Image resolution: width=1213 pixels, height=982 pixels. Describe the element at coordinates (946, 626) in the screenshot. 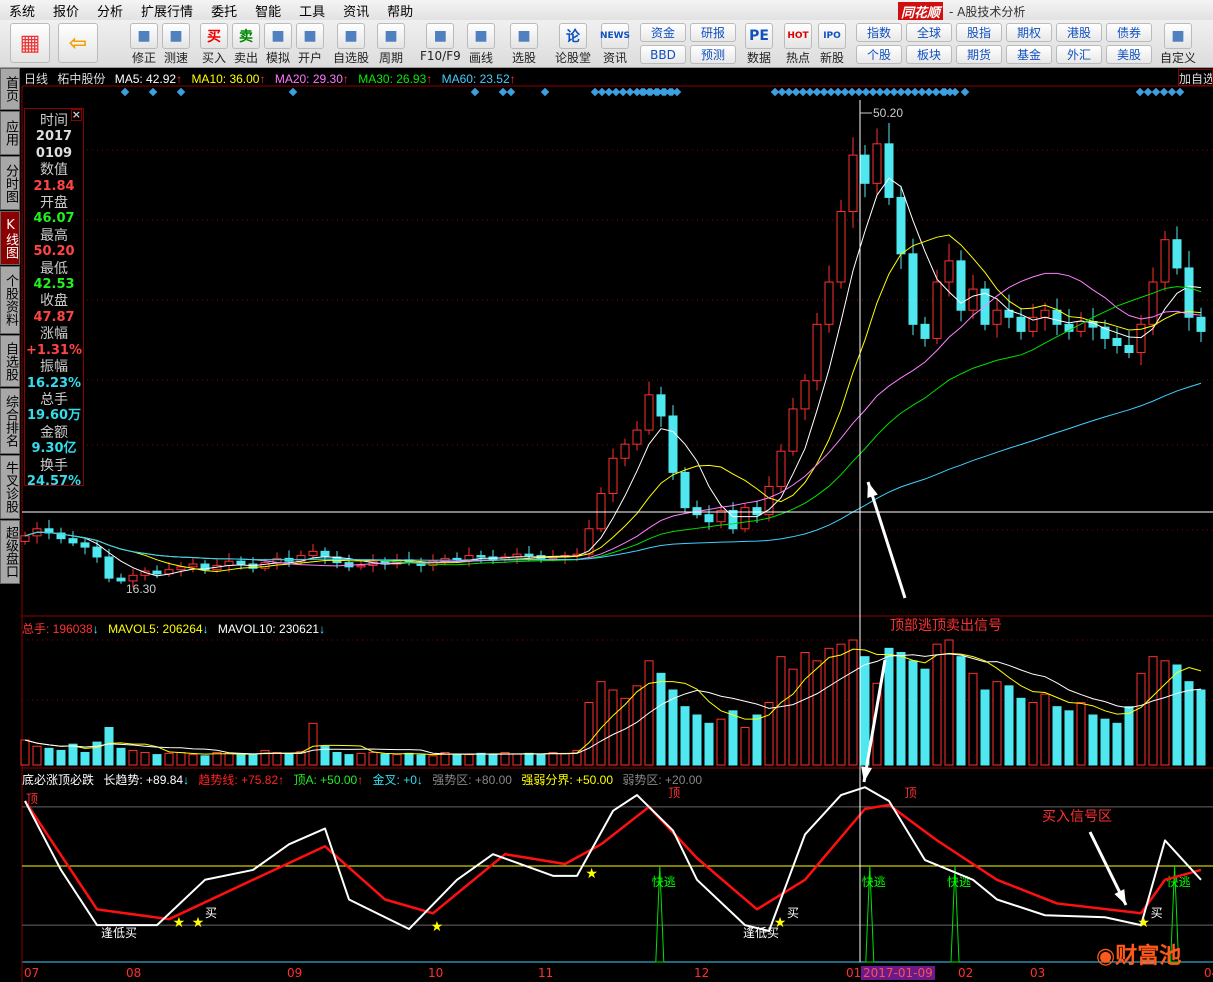

I see `sell-signal-annotation: 顶部逃顶卖出信号` at that location.